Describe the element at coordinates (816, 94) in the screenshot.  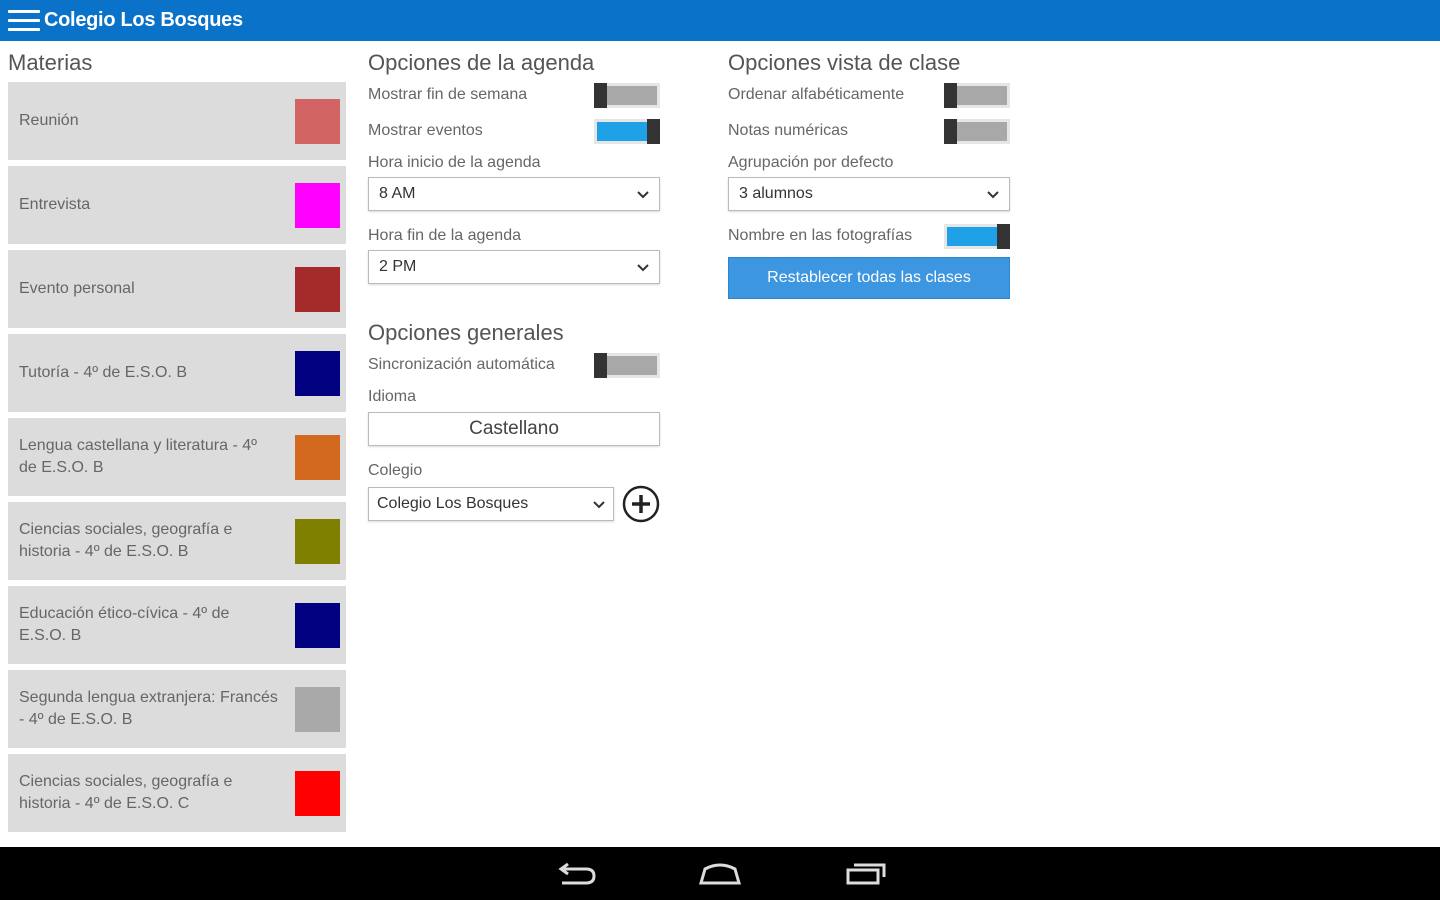
I see `alpha-order-label: Ordenar alfabéticamente` at that location.